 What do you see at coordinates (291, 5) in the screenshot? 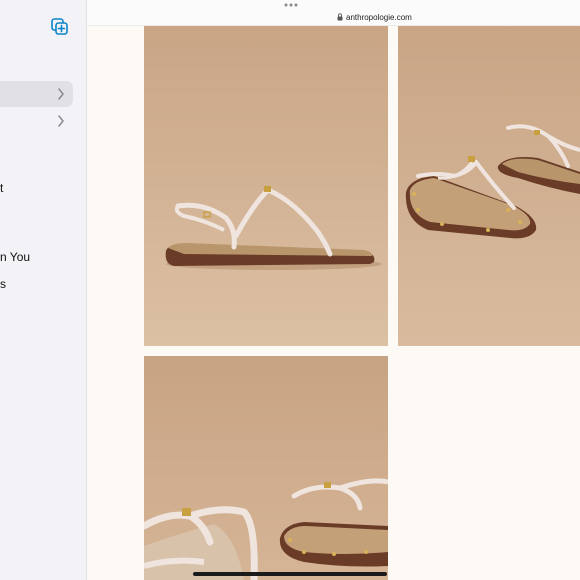
I see `more-dots-icon` at bounding box center [291, 5].